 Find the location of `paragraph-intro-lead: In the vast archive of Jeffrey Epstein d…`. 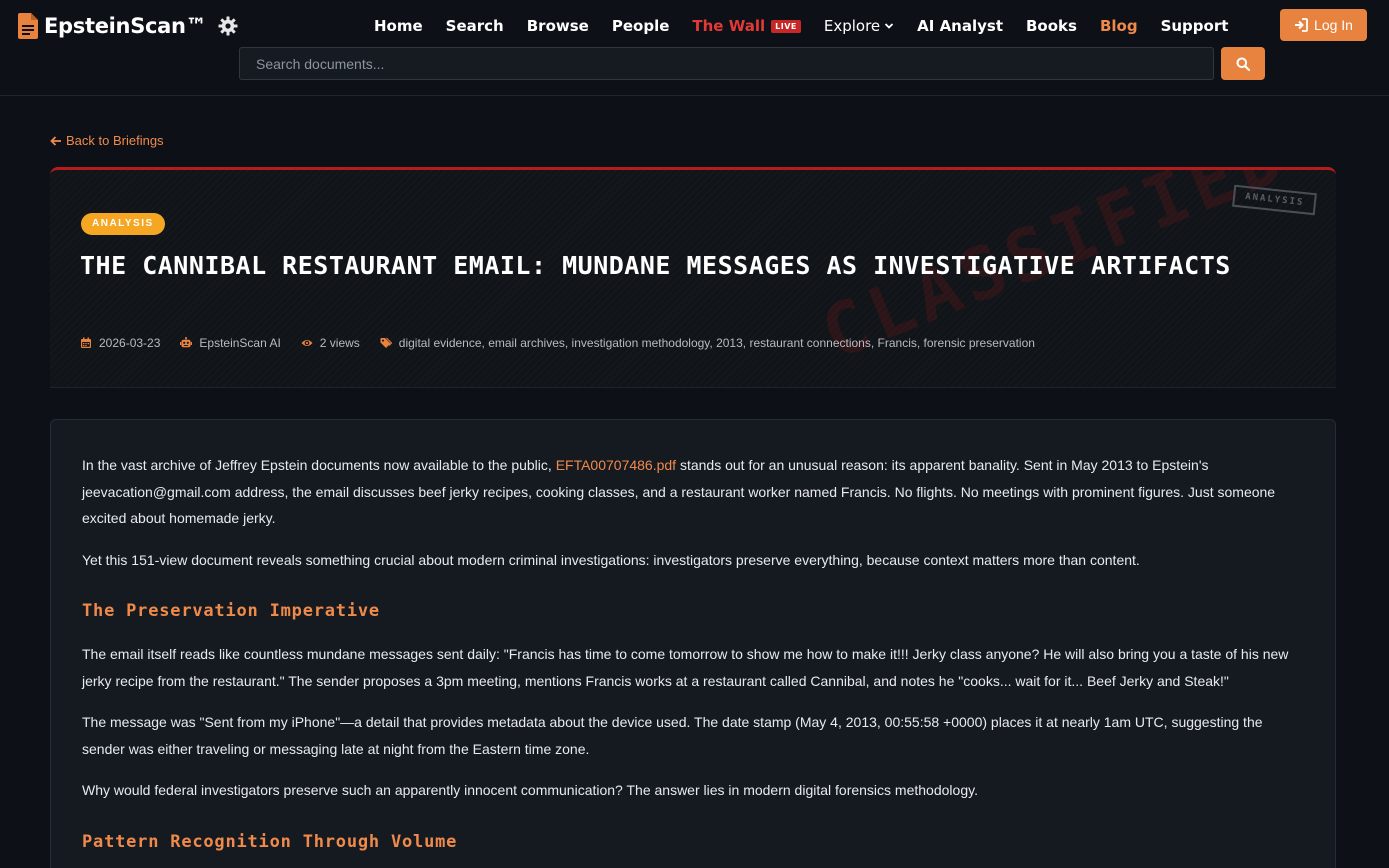

paragraph-intro-lead: In the vast archive of Jeffrey Epstein d… is located at coordinates (319, 465).